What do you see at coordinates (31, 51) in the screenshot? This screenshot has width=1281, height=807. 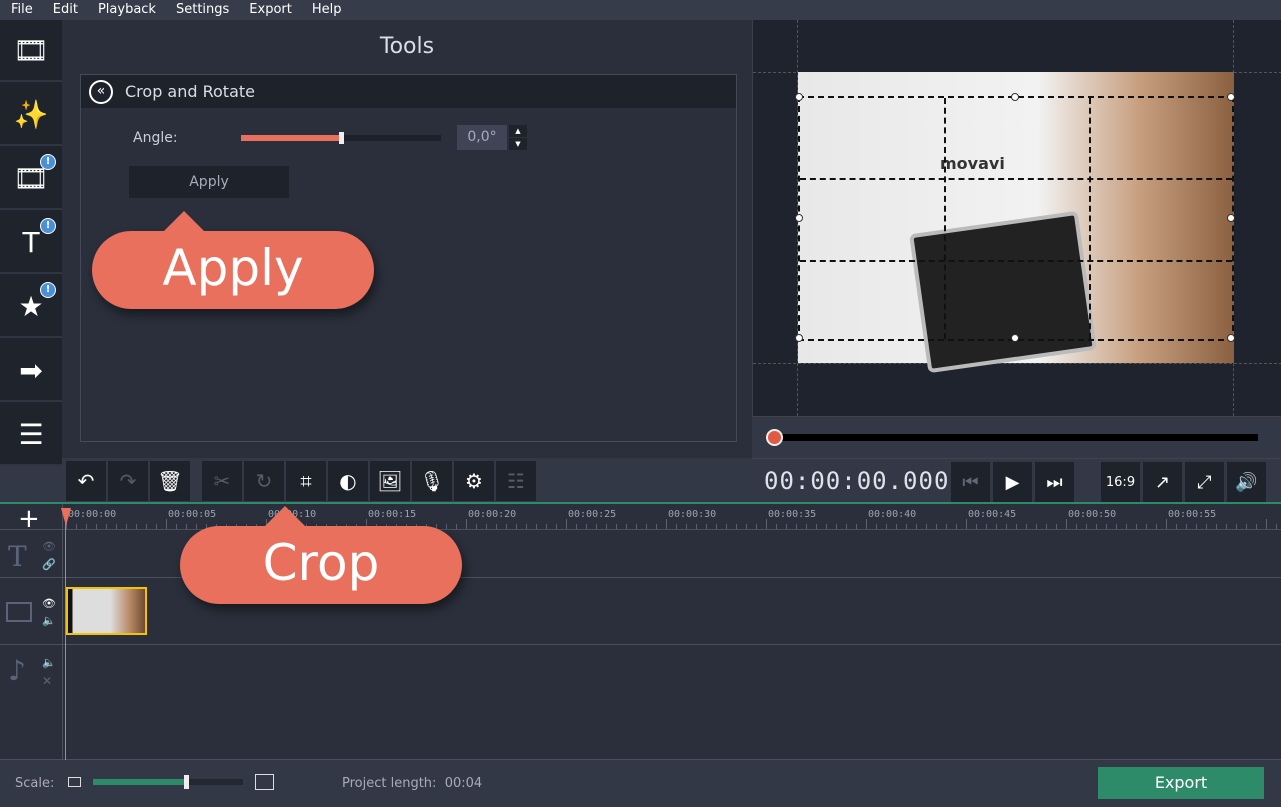 I see `sidebar-item-media-file: 🎞` at bounding box center [31, 51].